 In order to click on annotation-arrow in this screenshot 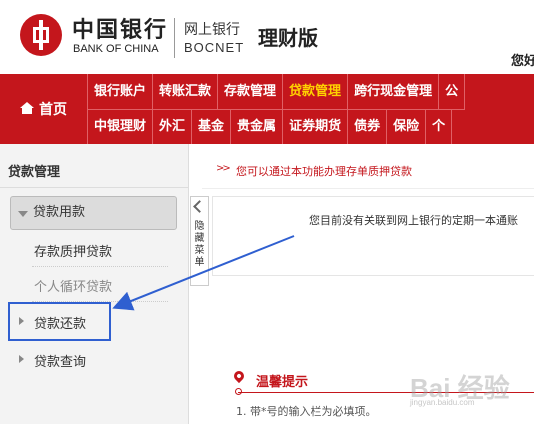, I will do `click(203, 273)`.